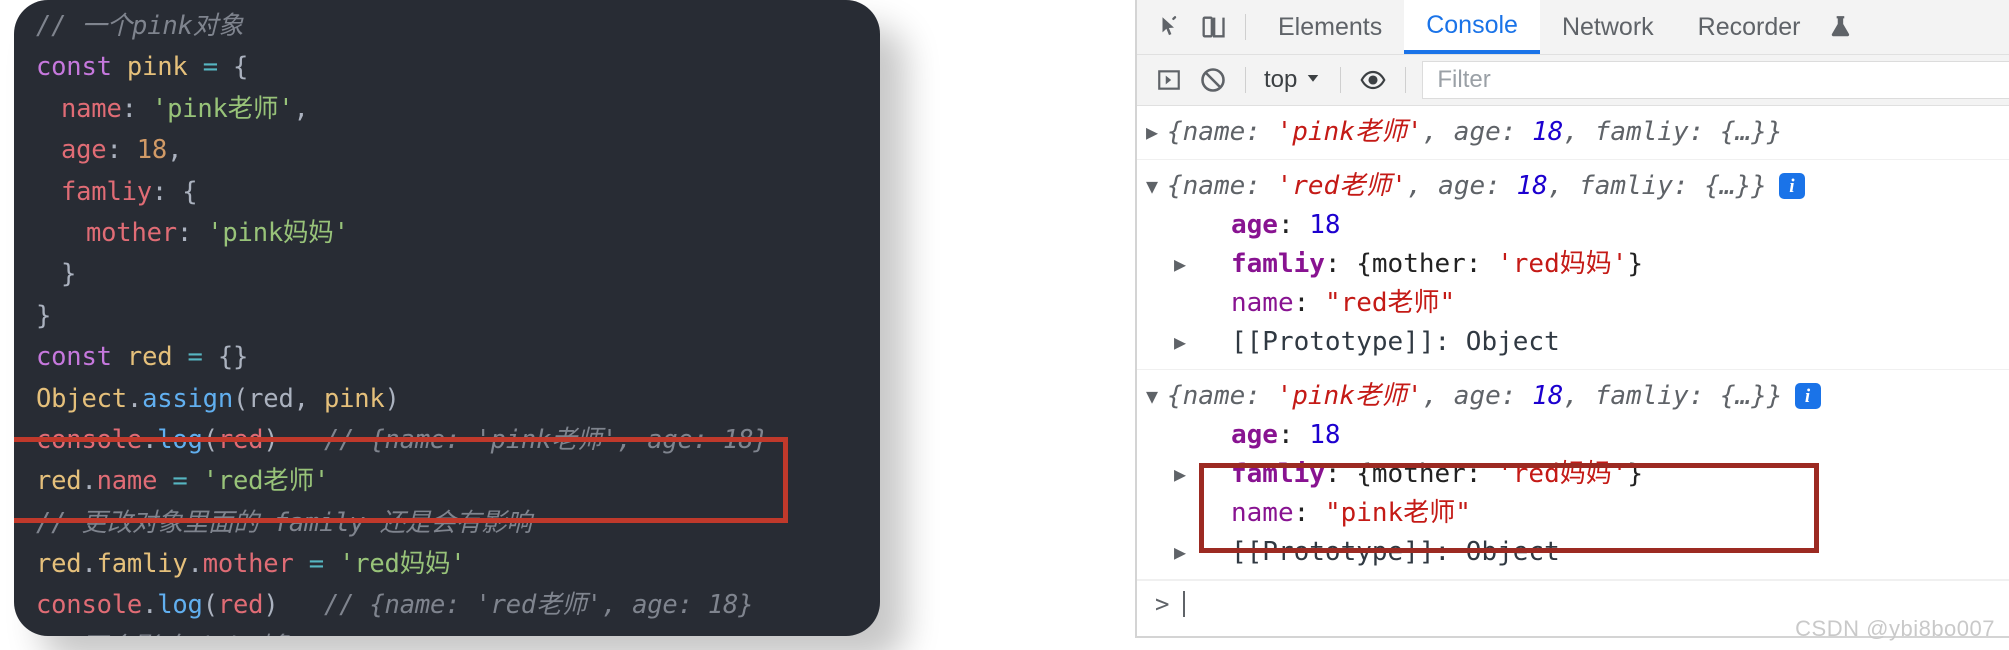 This screenshot has height=650, width=2009. Describe the element at coordinates (1397, 513) in the screenshot. I see `console-token: "pink老师"` at that location.